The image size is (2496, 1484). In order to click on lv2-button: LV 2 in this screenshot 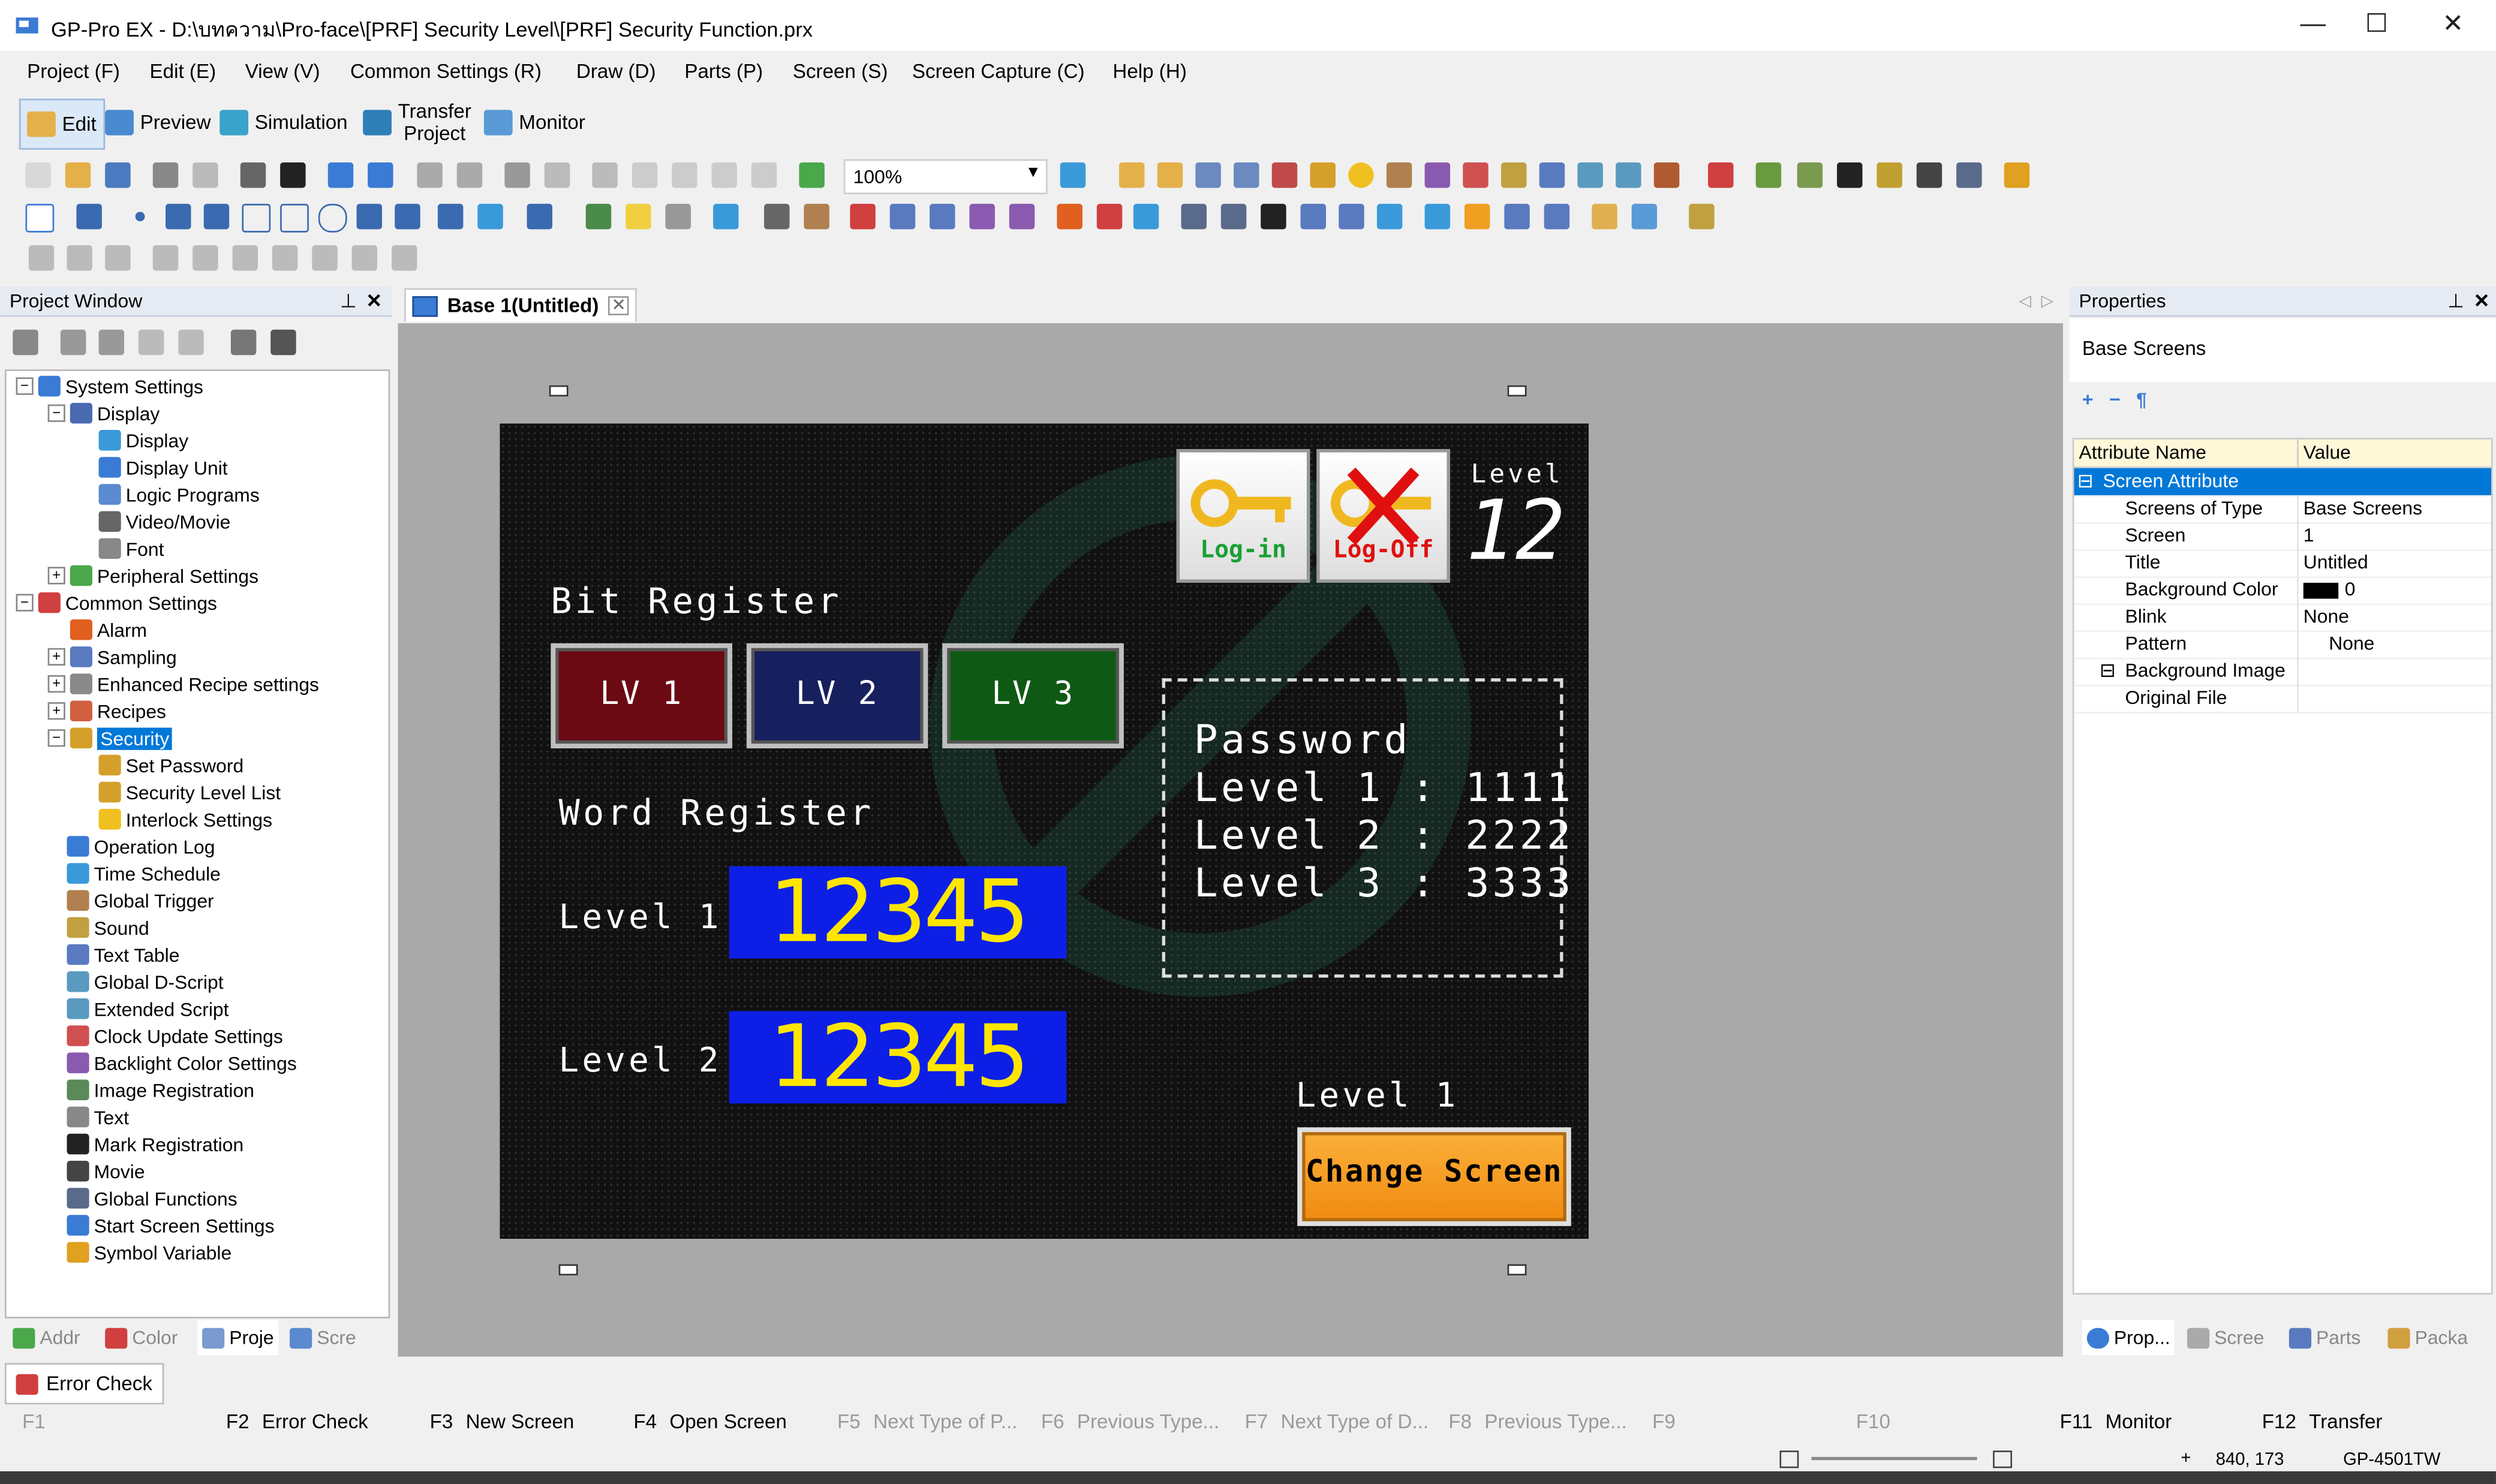, I will do `click(837, 696)`.